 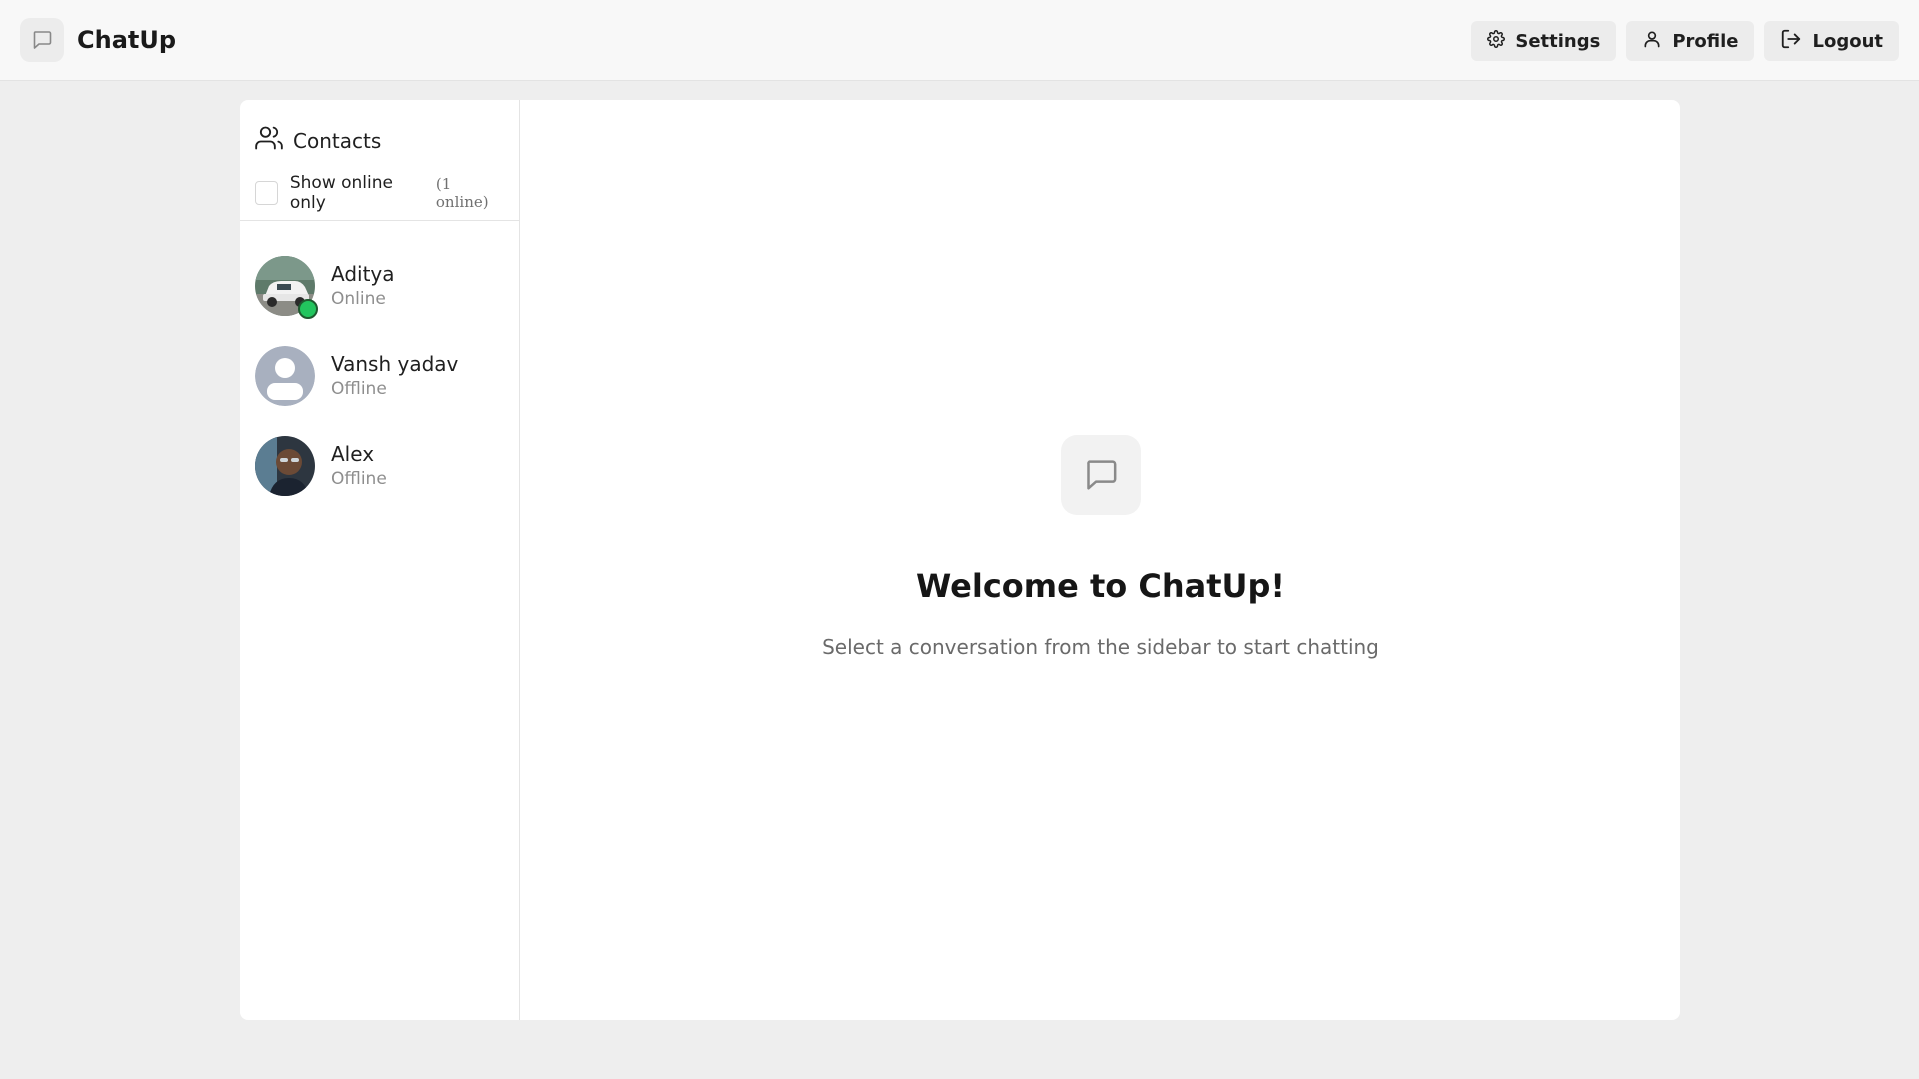 I want to click on contact-item: Vansh yadav Offline, so click(x=379, y=376).